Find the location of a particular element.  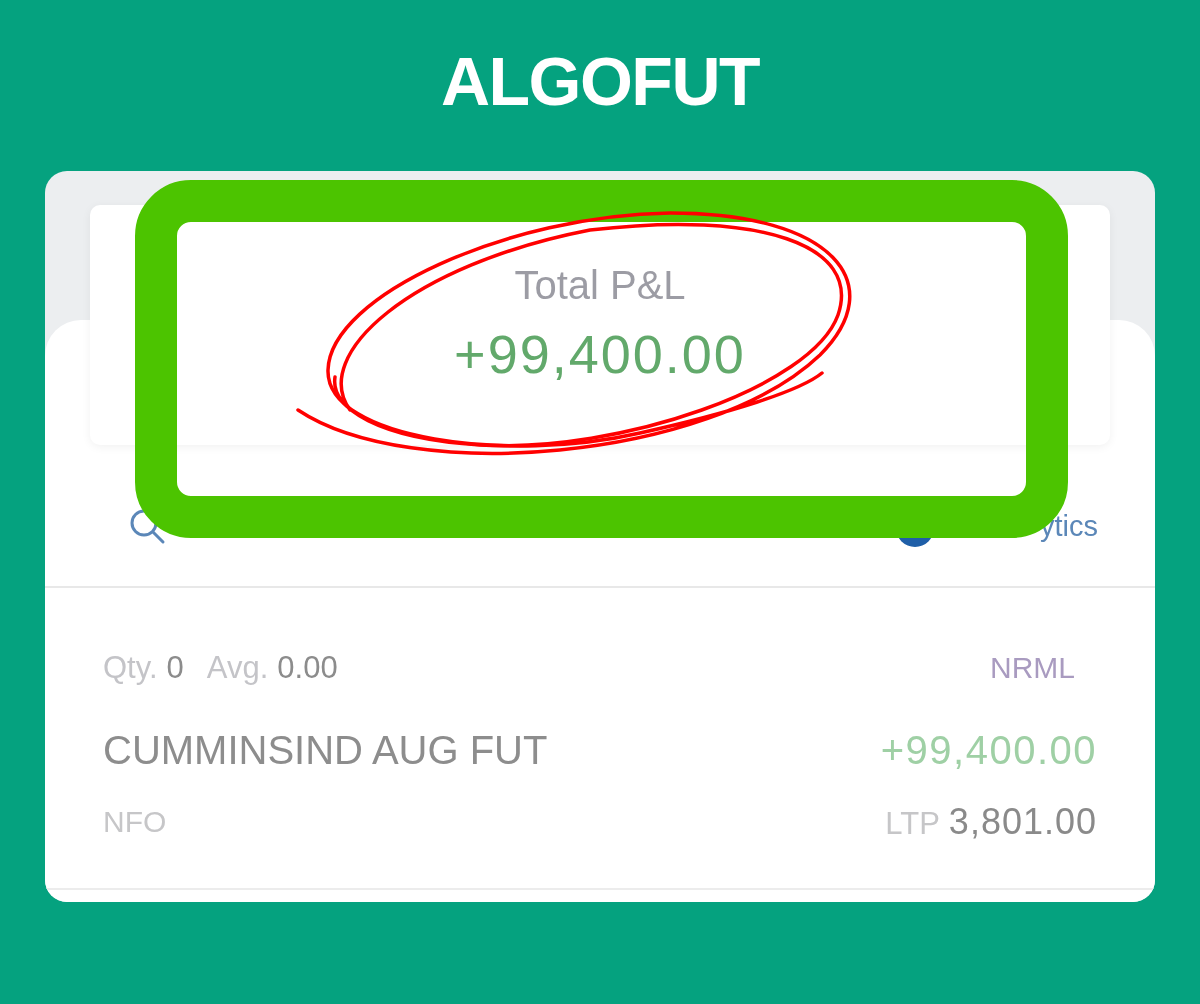

avg-label: Avg. is located at coordinates (237, 668).